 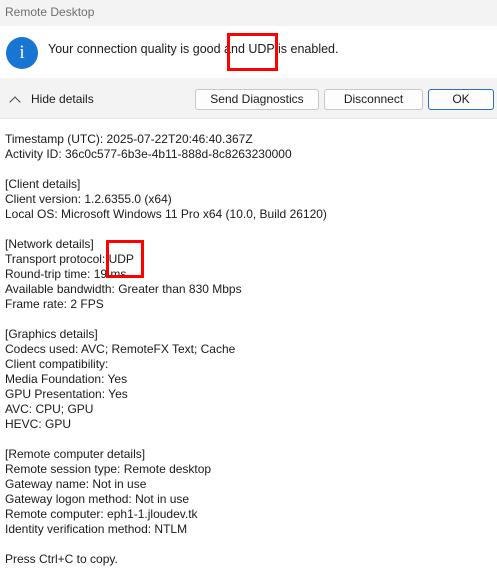 I want to click on detail-identity-verification: Identity verification method: NTLM, so click(x=96, y=529).